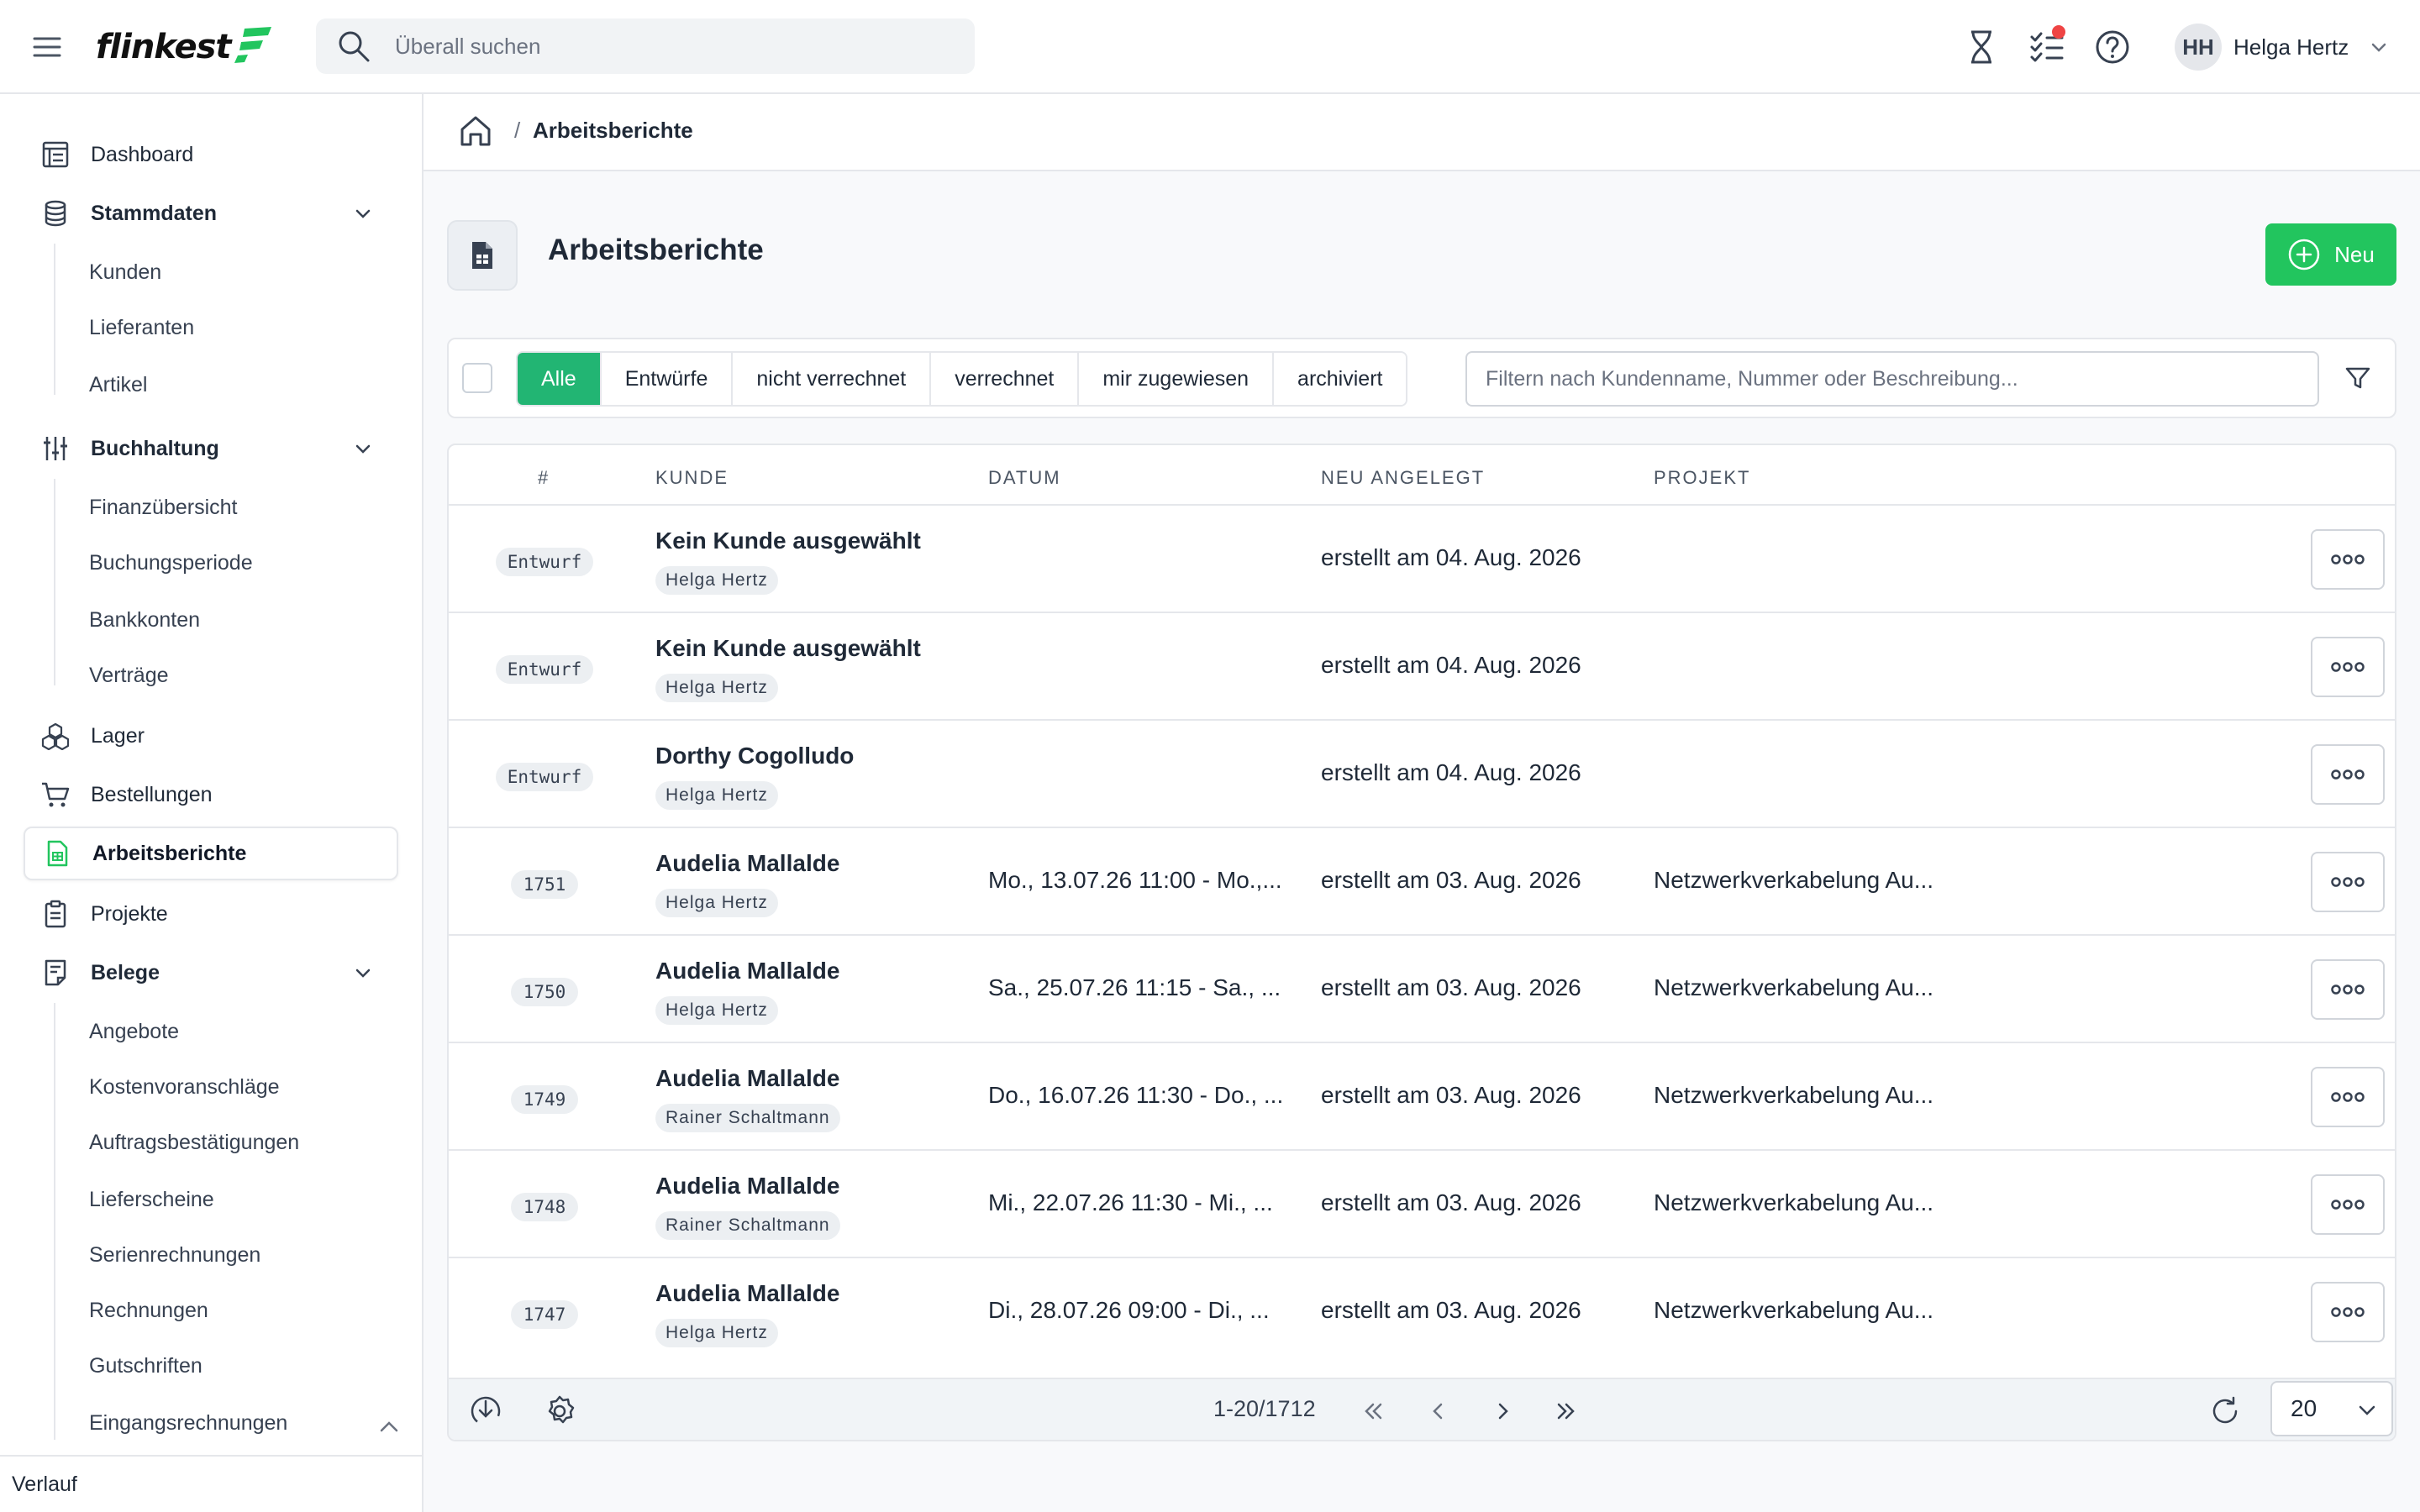 Image resolution: width=2420 pixels, height=1512 pixels. I want to click on download-icon, so click(485, 1411).